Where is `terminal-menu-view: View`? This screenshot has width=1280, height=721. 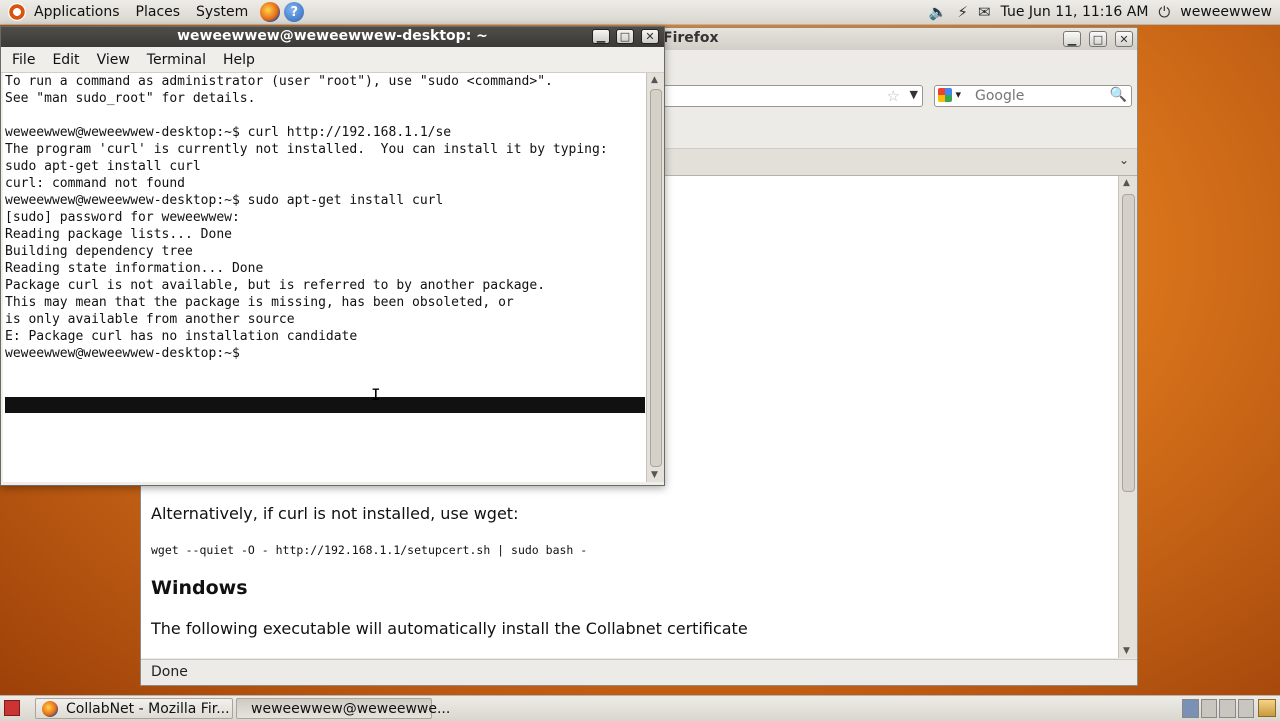
terminal-menu-view: View is located at coordinates (113, 60).